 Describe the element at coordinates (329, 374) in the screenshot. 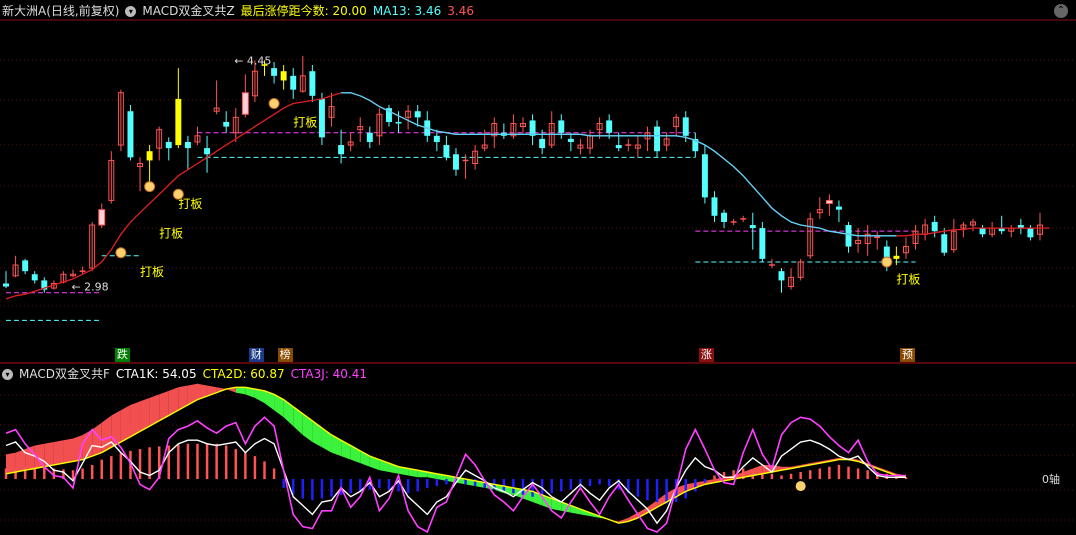

I see `cta3j-value: CTA3J: 40.41` at that location.